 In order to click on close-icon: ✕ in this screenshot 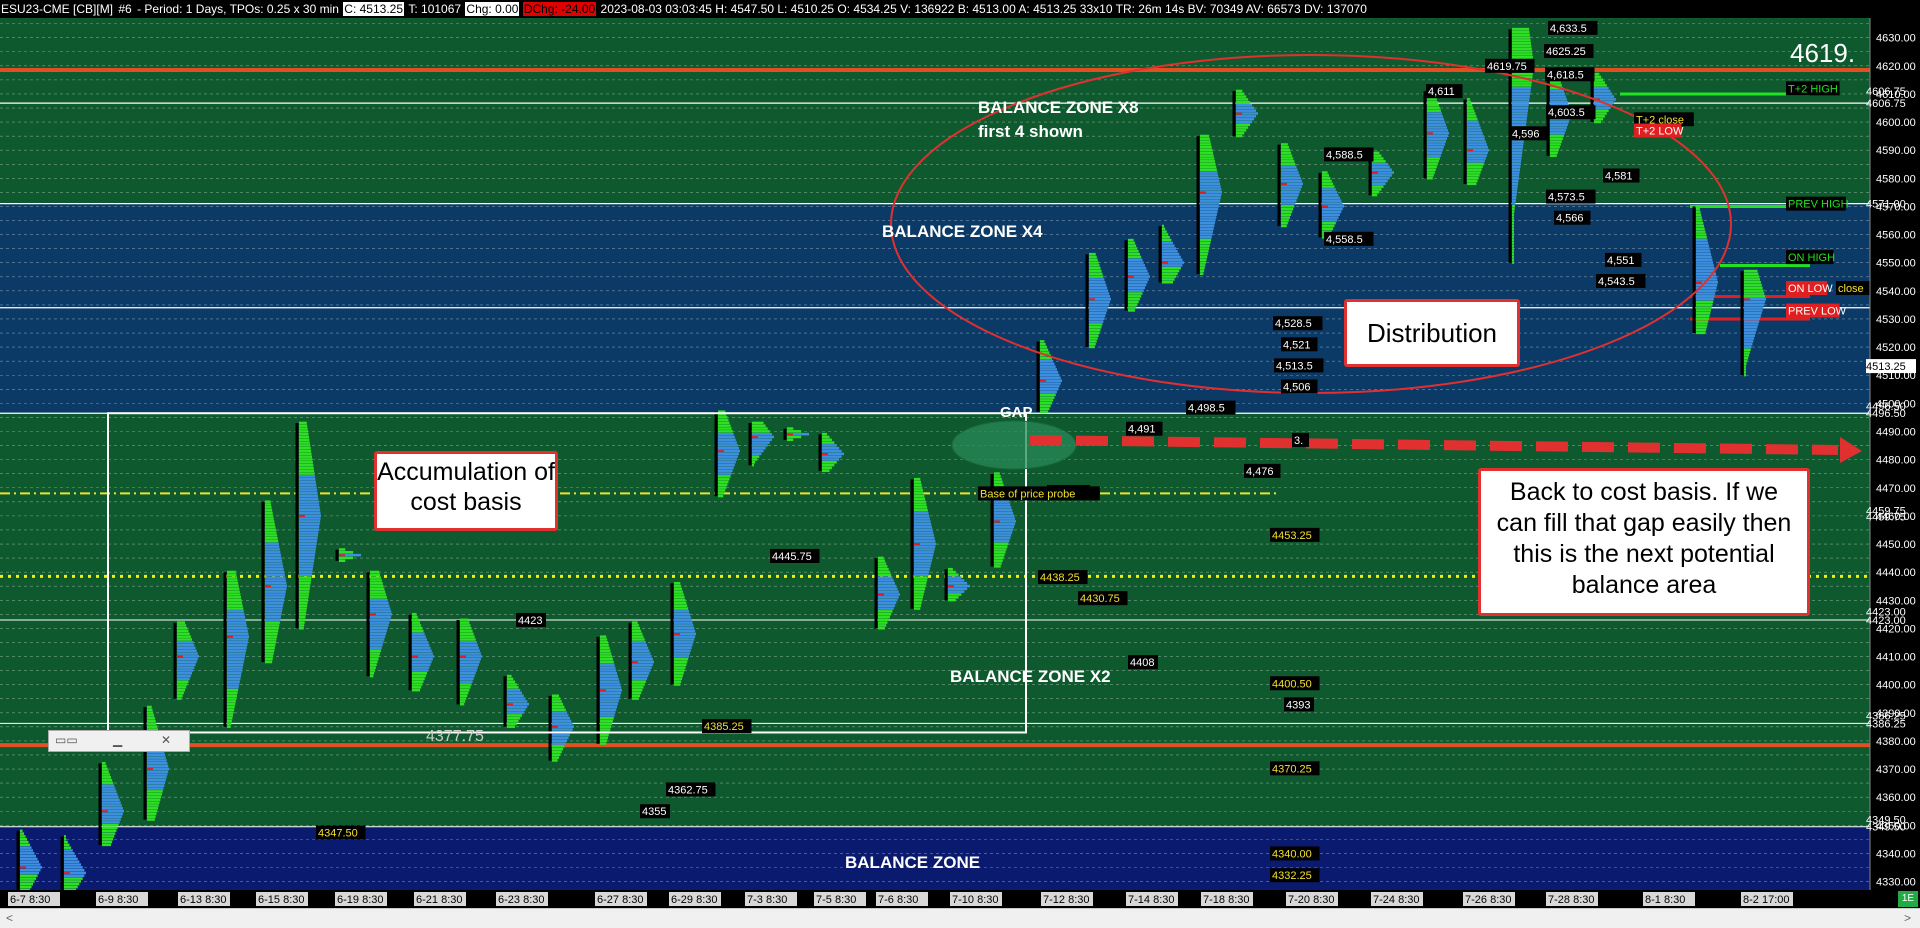, I will do `click(166, 740)`.